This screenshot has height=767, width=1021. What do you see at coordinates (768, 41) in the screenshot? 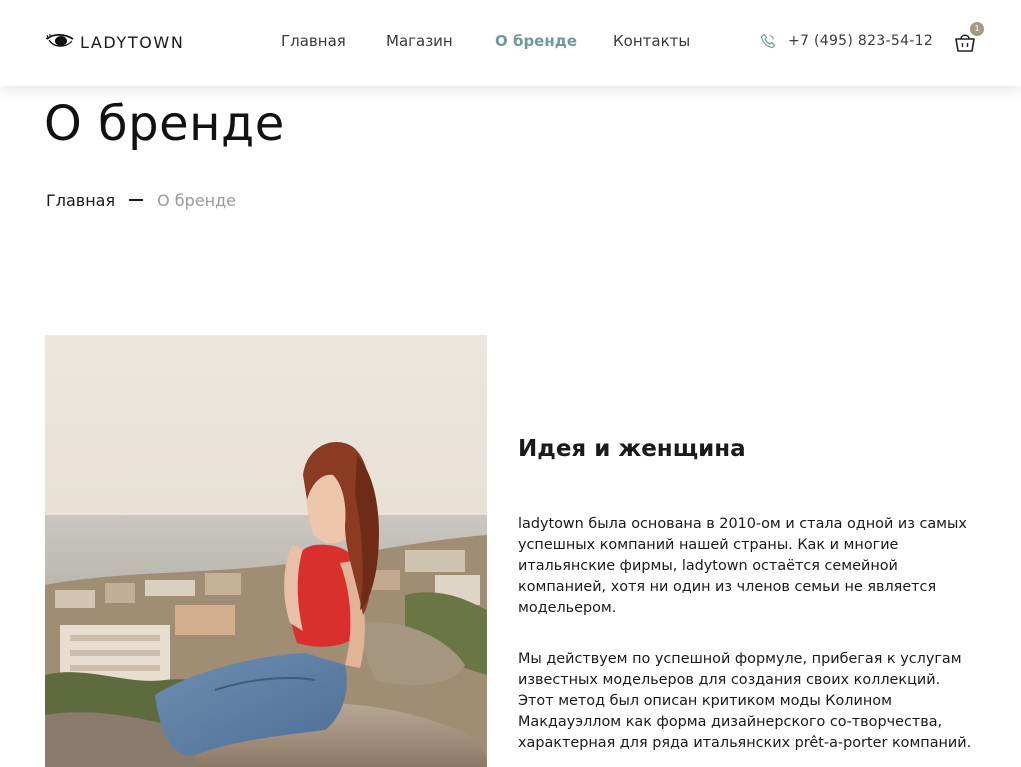
I see `phone-icon` at bounding box center [768, 41].